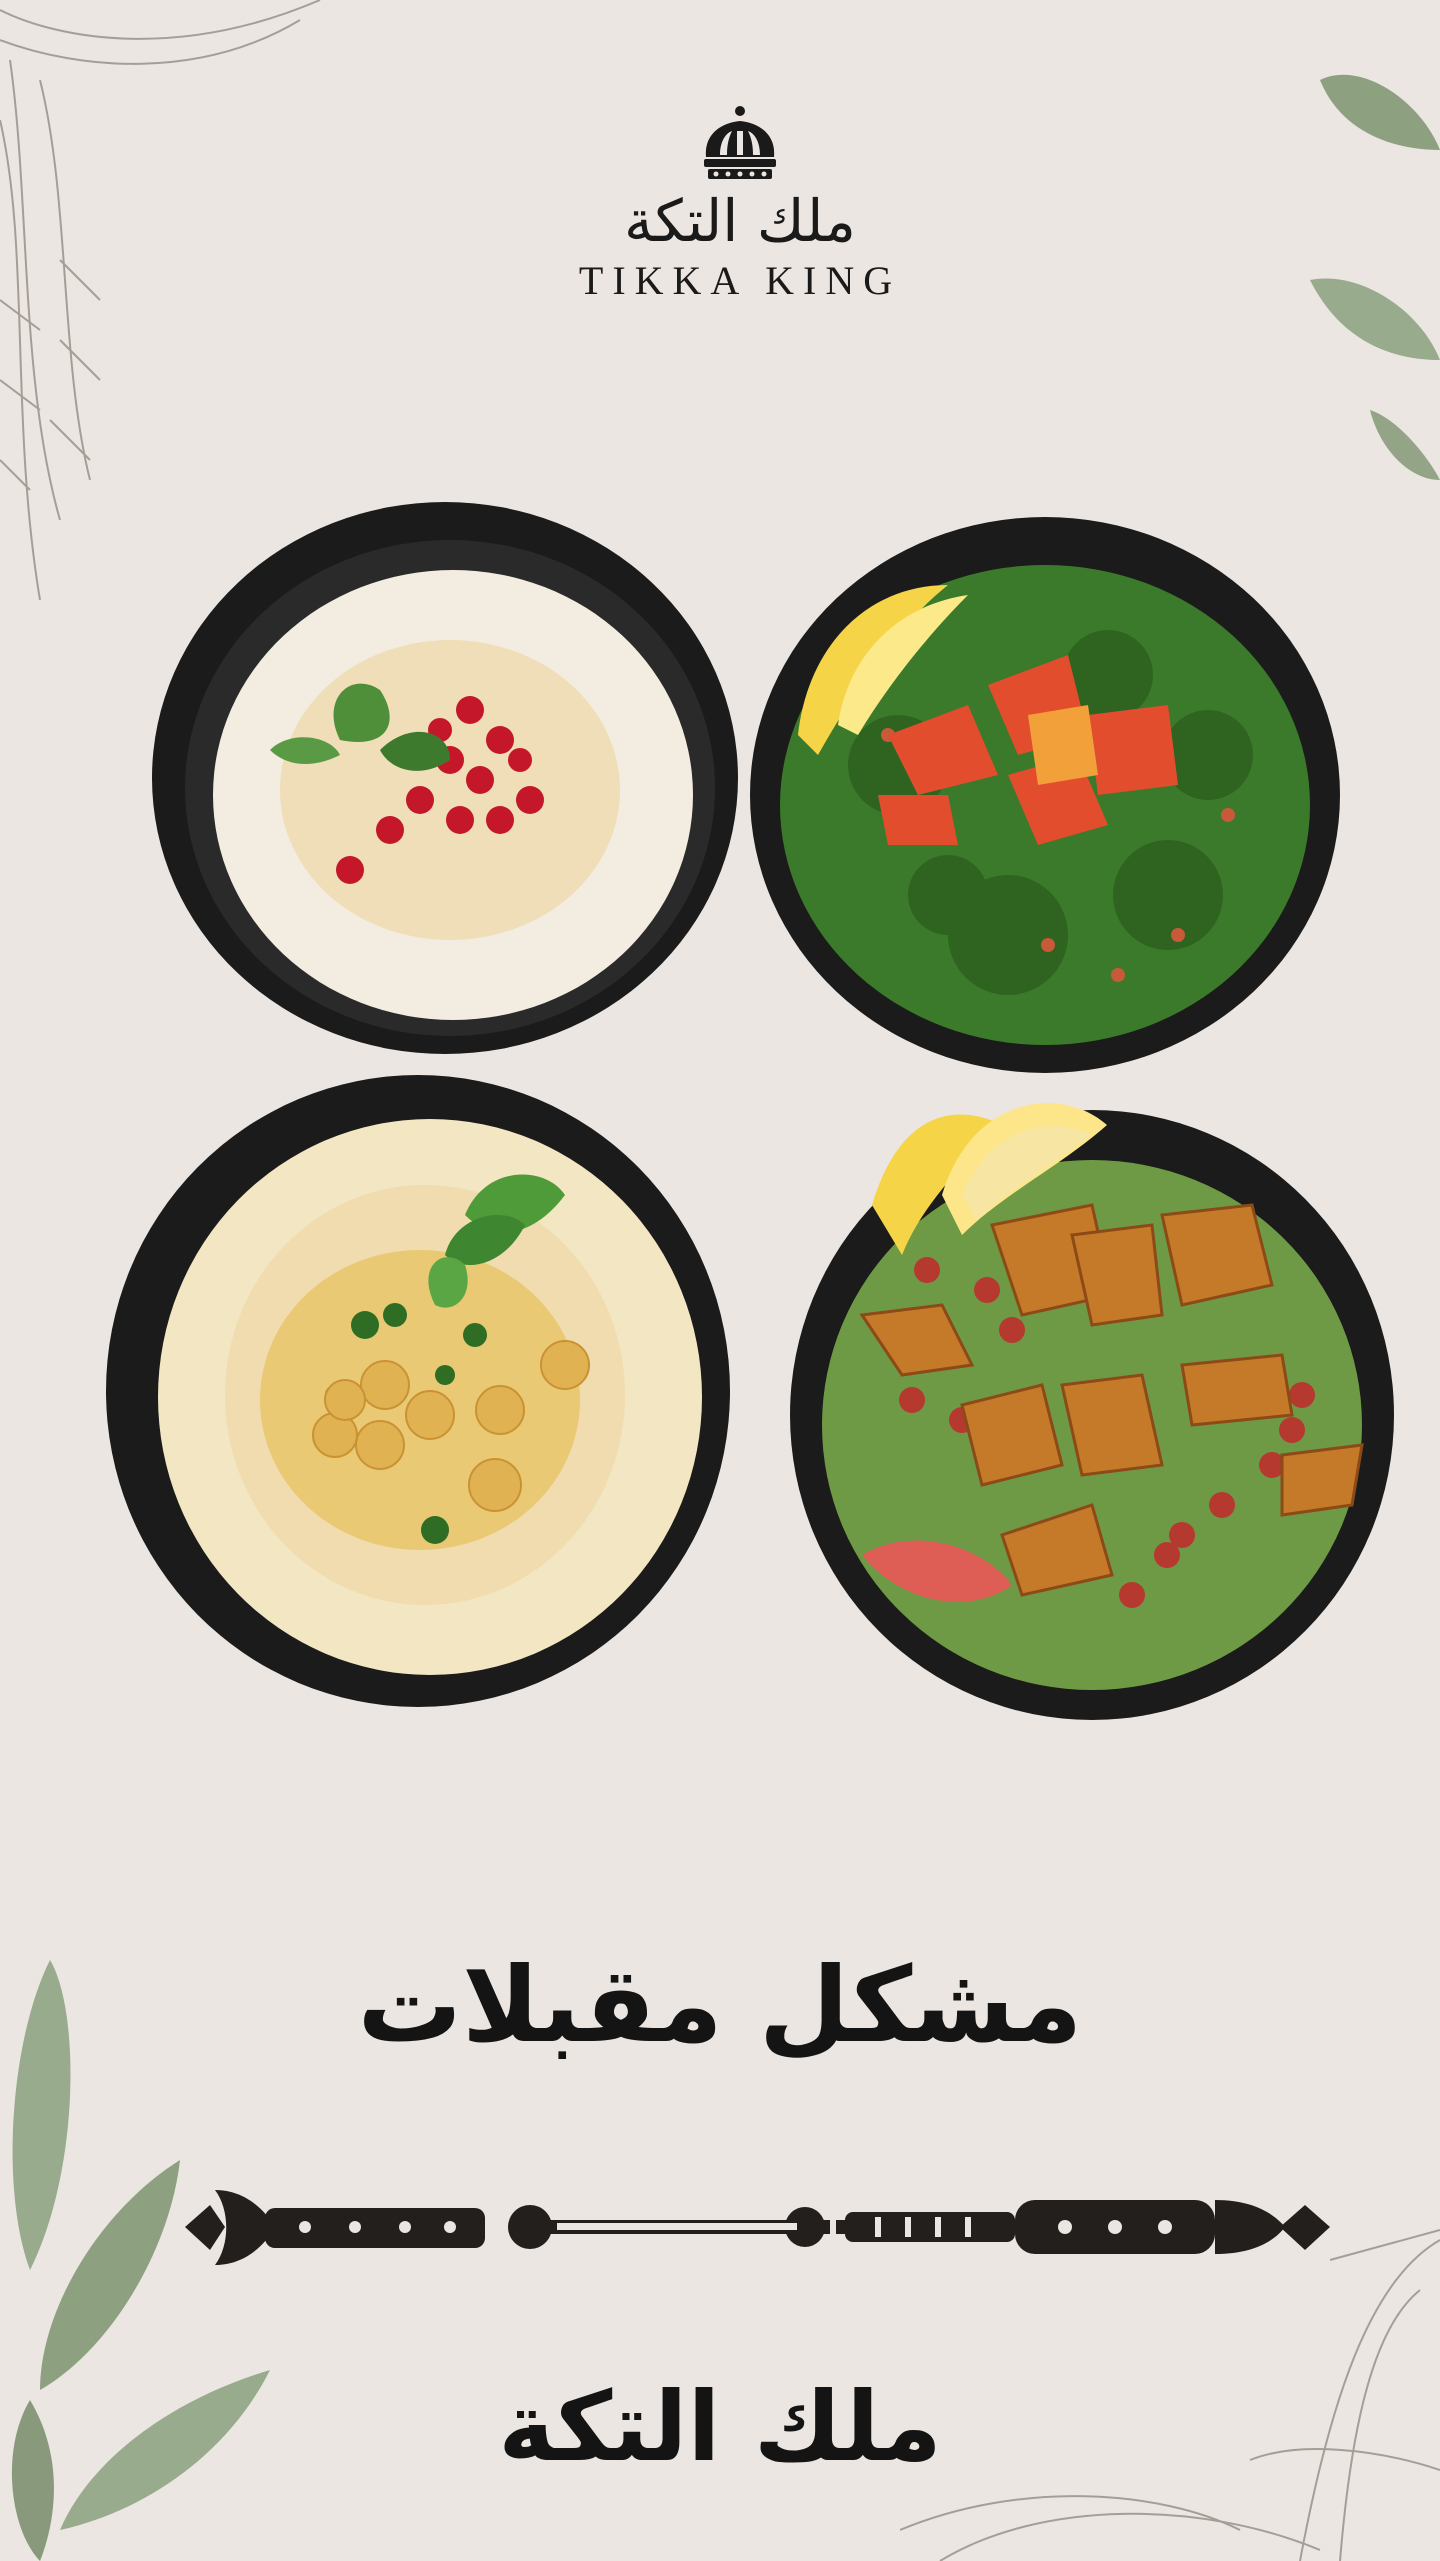 The image size is (1440, 2561). Describe the element at coordinates (740, 280) in the screenshot. I see `brand-name-english: TIKKA KING` at that location.